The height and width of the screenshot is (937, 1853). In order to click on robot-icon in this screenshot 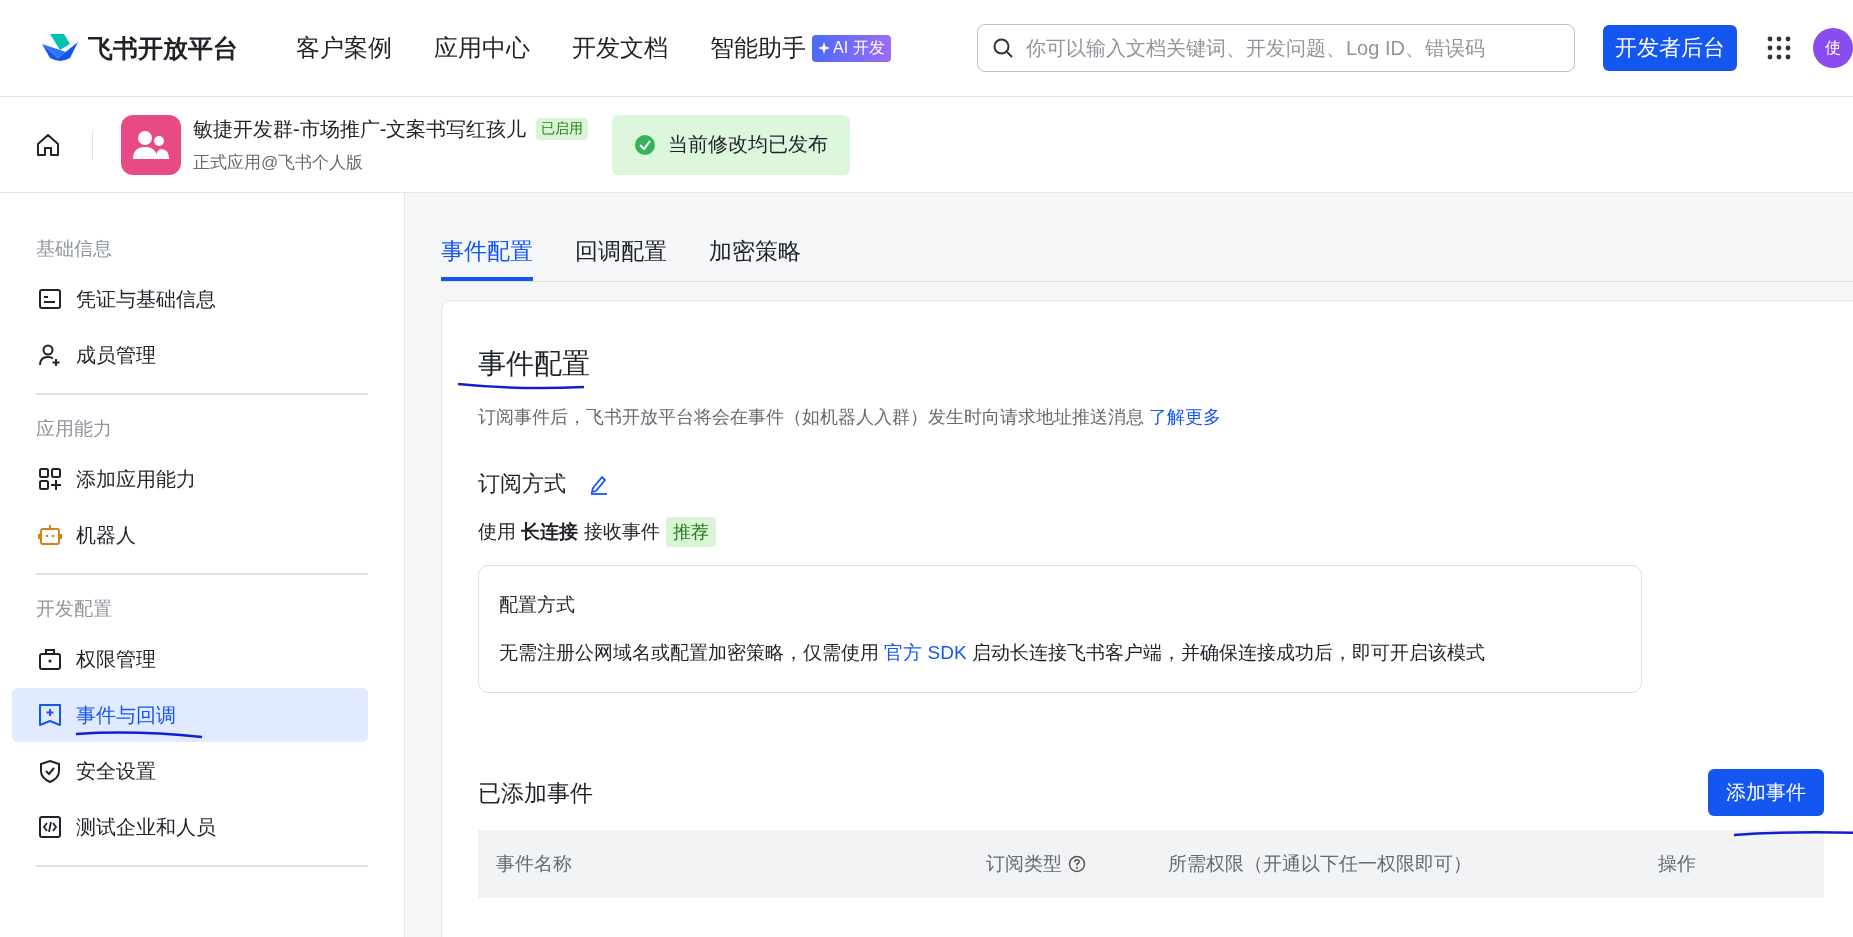, I will do `click(50, 535)`.